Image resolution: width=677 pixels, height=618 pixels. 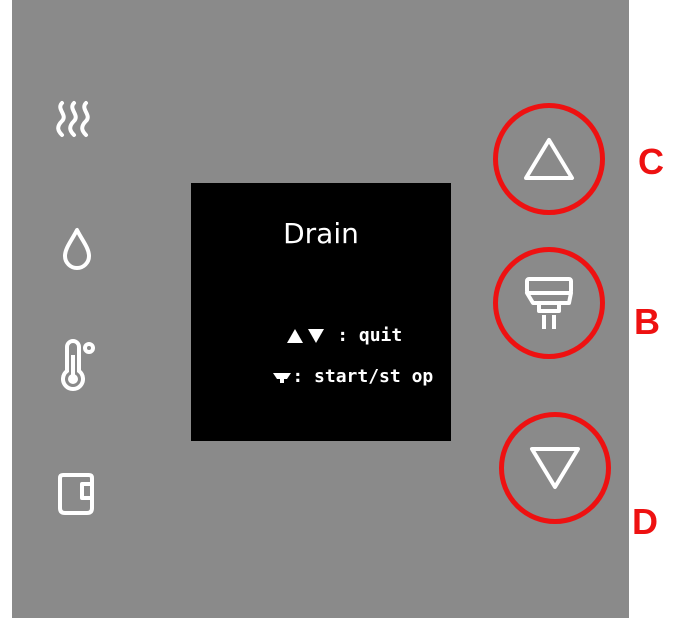 I want to click on drain-button, so click(x=549, y=303).